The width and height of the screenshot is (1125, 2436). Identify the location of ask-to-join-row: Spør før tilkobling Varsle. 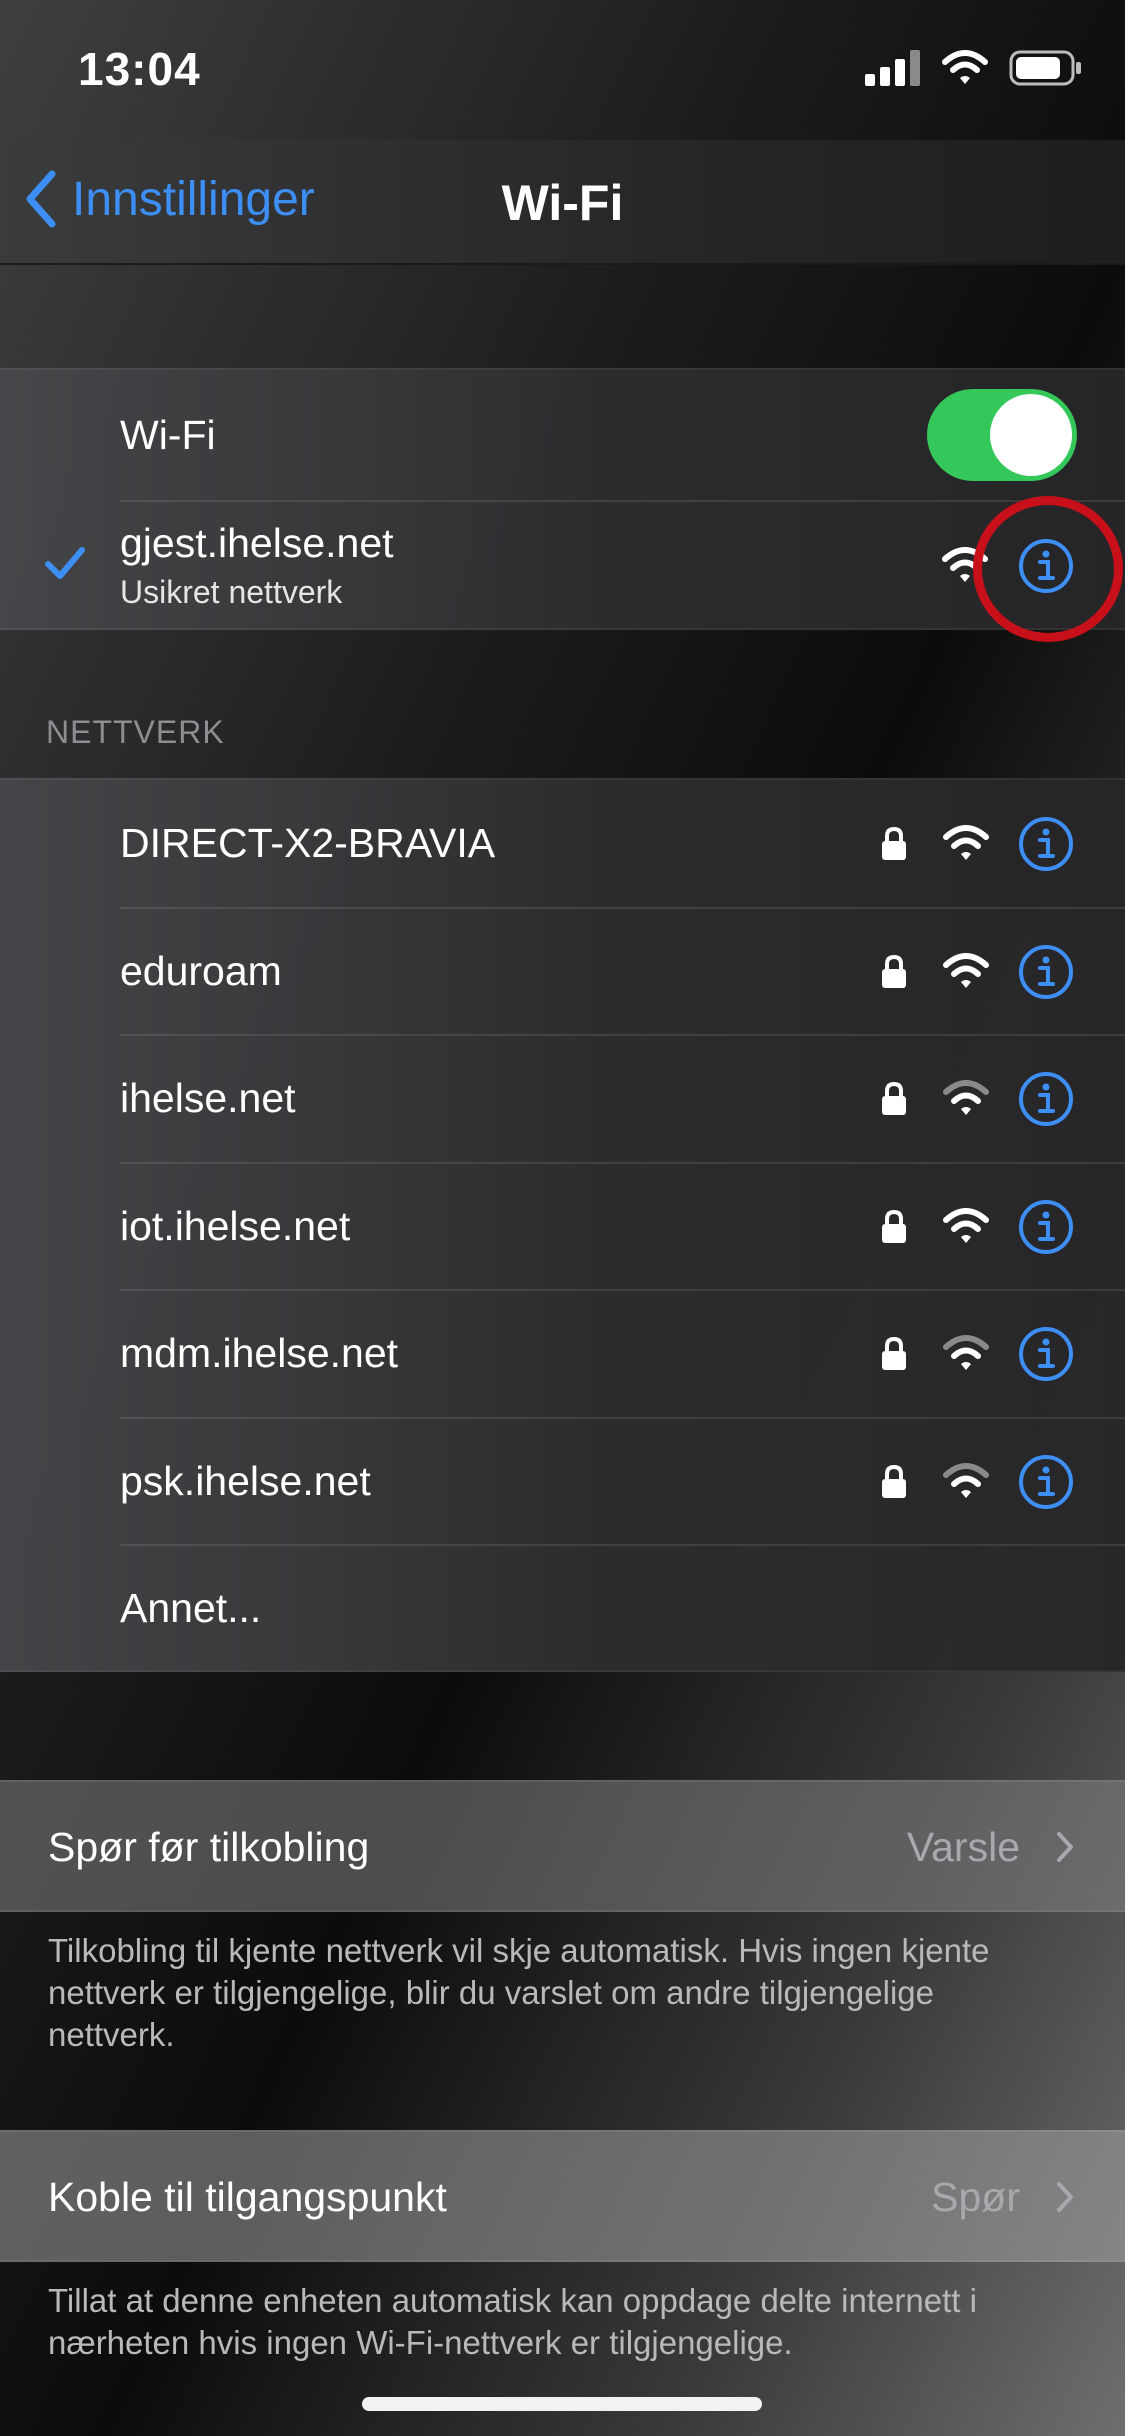
(562, 1847).